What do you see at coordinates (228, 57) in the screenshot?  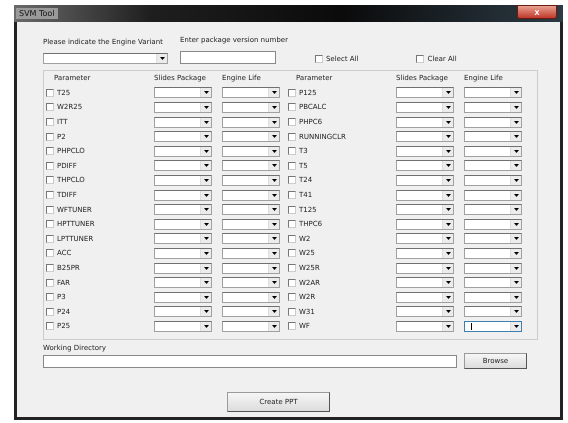 I see `version-input-field` at bounding box center [228, 57].